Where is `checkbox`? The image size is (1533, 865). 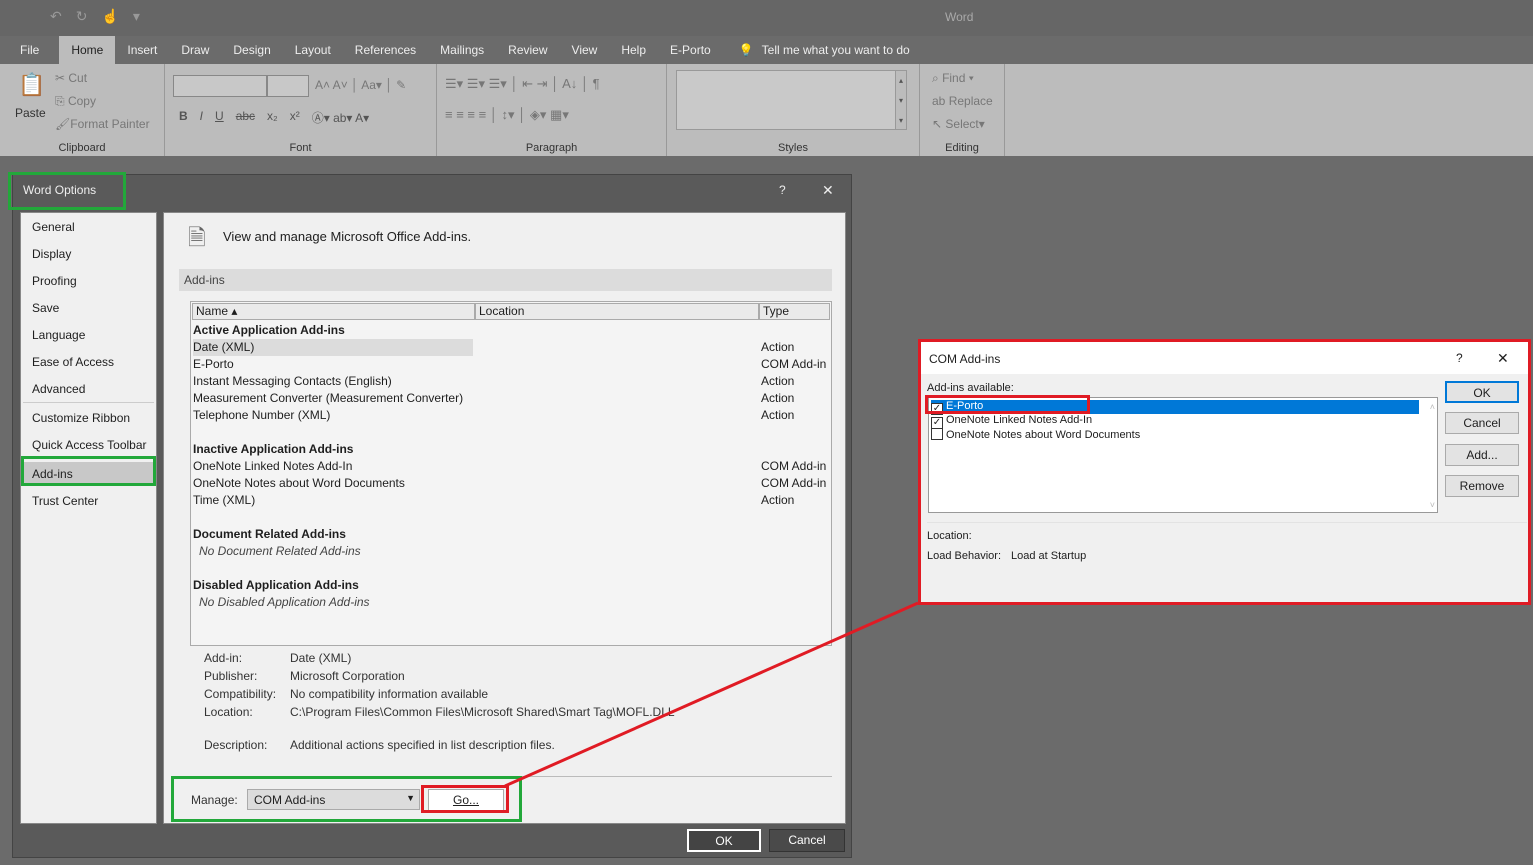
checkbox is located at coordinates (937, 434).